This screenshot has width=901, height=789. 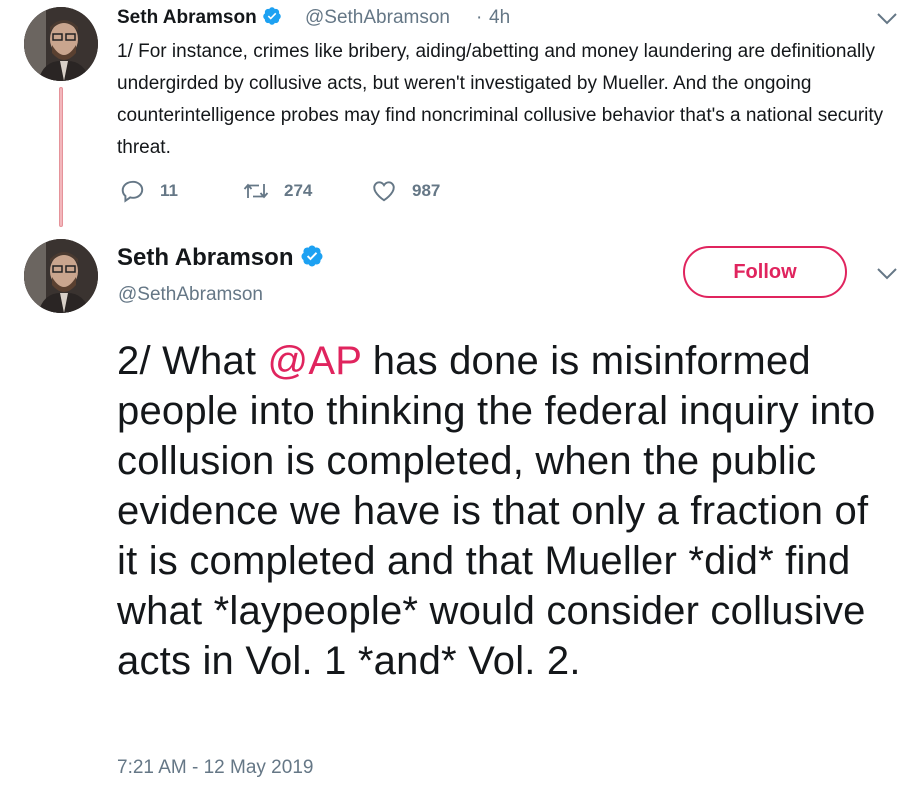 What do you see at coordinates (149, 191) in the screenshot?
I see `reply-button: 11` at bounding box center [149, 191].